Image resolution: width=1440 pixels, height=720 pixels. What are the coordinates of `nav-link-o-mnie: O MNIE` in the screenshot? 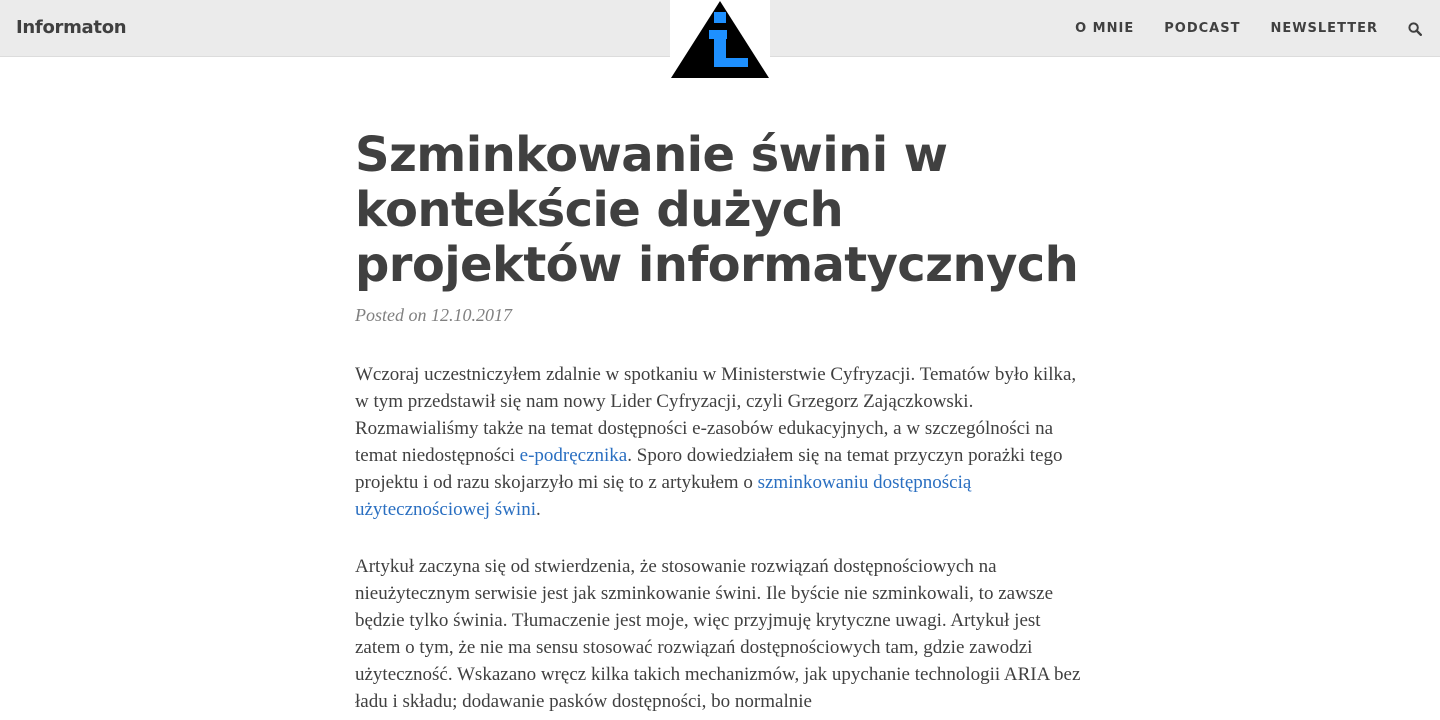 It's located at (1104, 28).